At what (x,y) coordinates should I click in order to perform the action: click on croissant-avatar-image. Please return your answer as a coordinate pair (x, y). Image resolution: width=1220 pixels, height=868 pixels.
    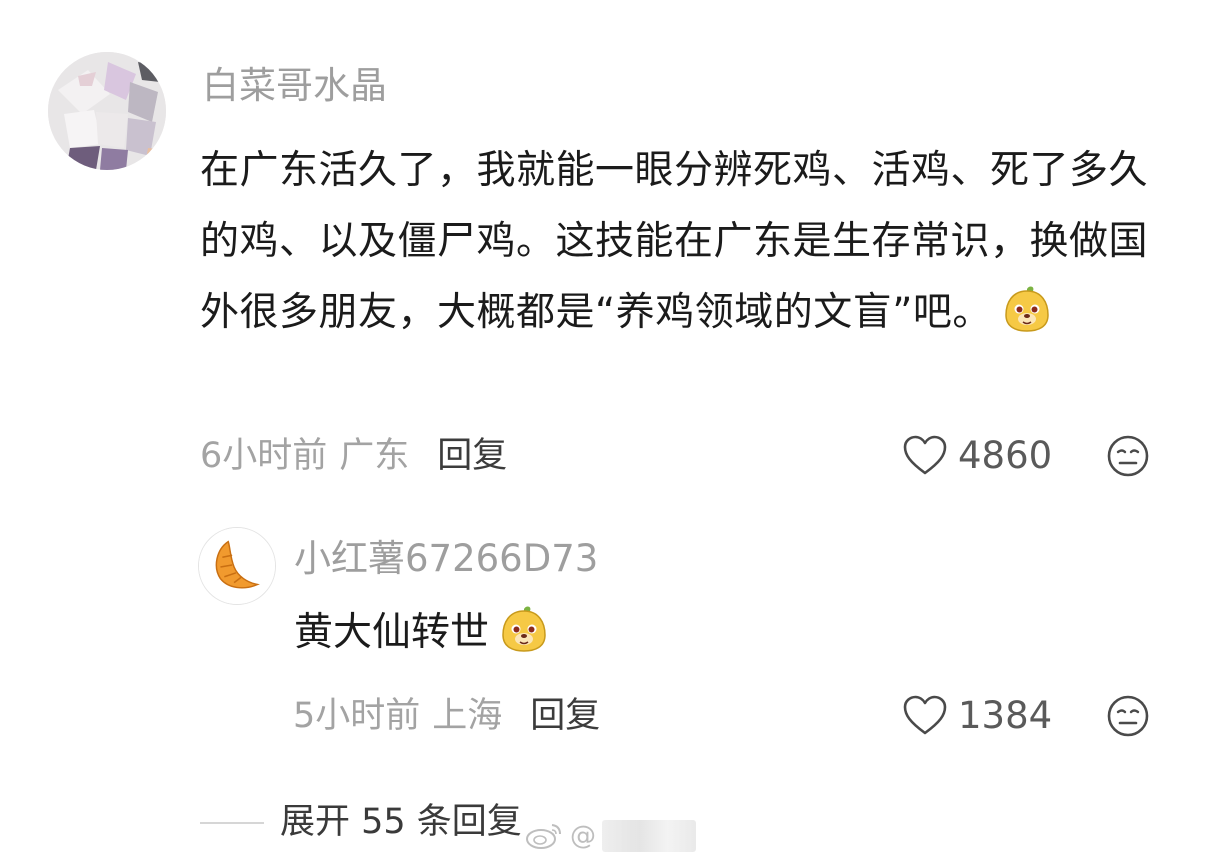
    Looking at the image, I should click on (237, 566).